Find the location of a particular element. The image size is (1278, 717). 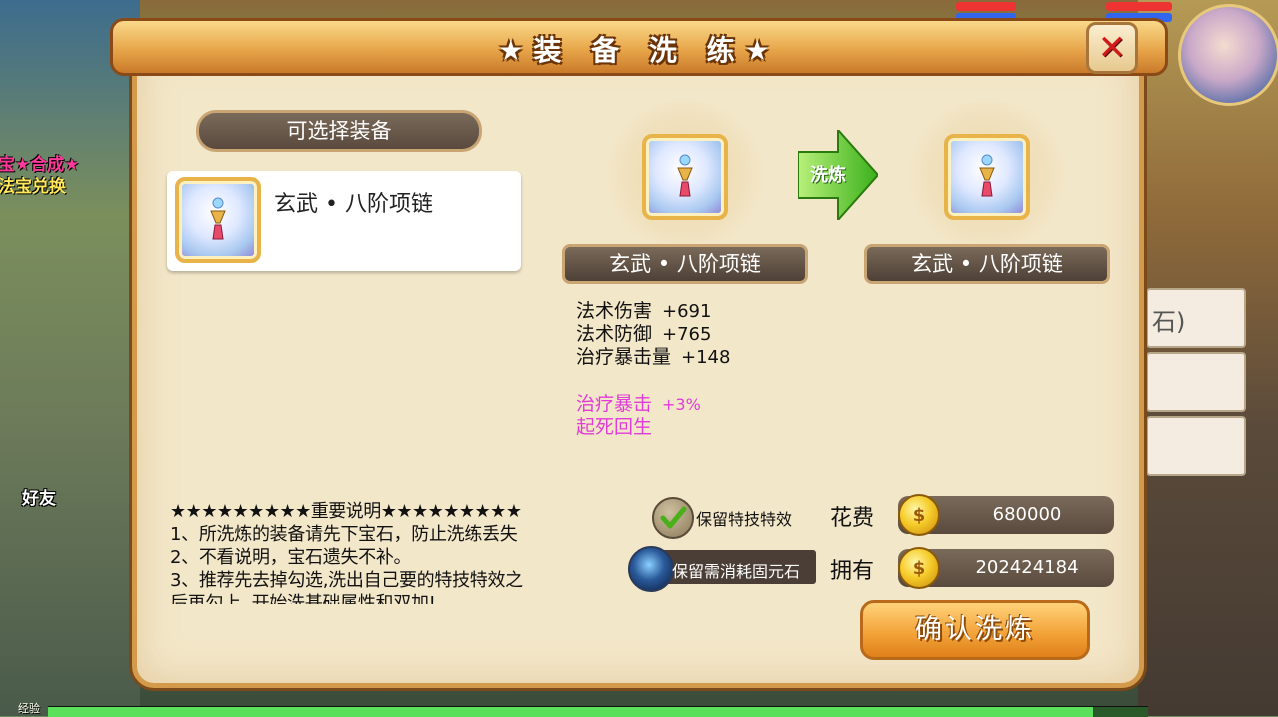

stat-value: +148 is located at coordinates (706, 357).